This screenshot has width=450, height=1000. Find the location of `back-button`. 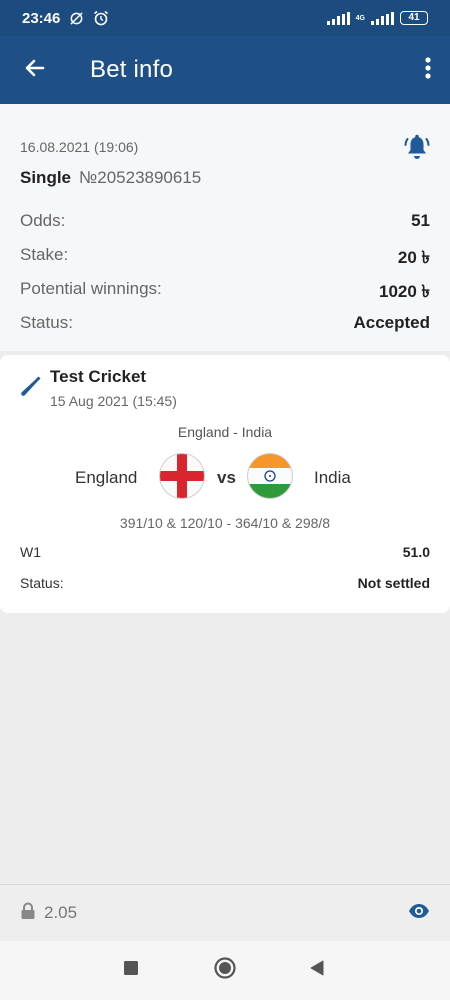

back-button is located at coordinates (35, 70).